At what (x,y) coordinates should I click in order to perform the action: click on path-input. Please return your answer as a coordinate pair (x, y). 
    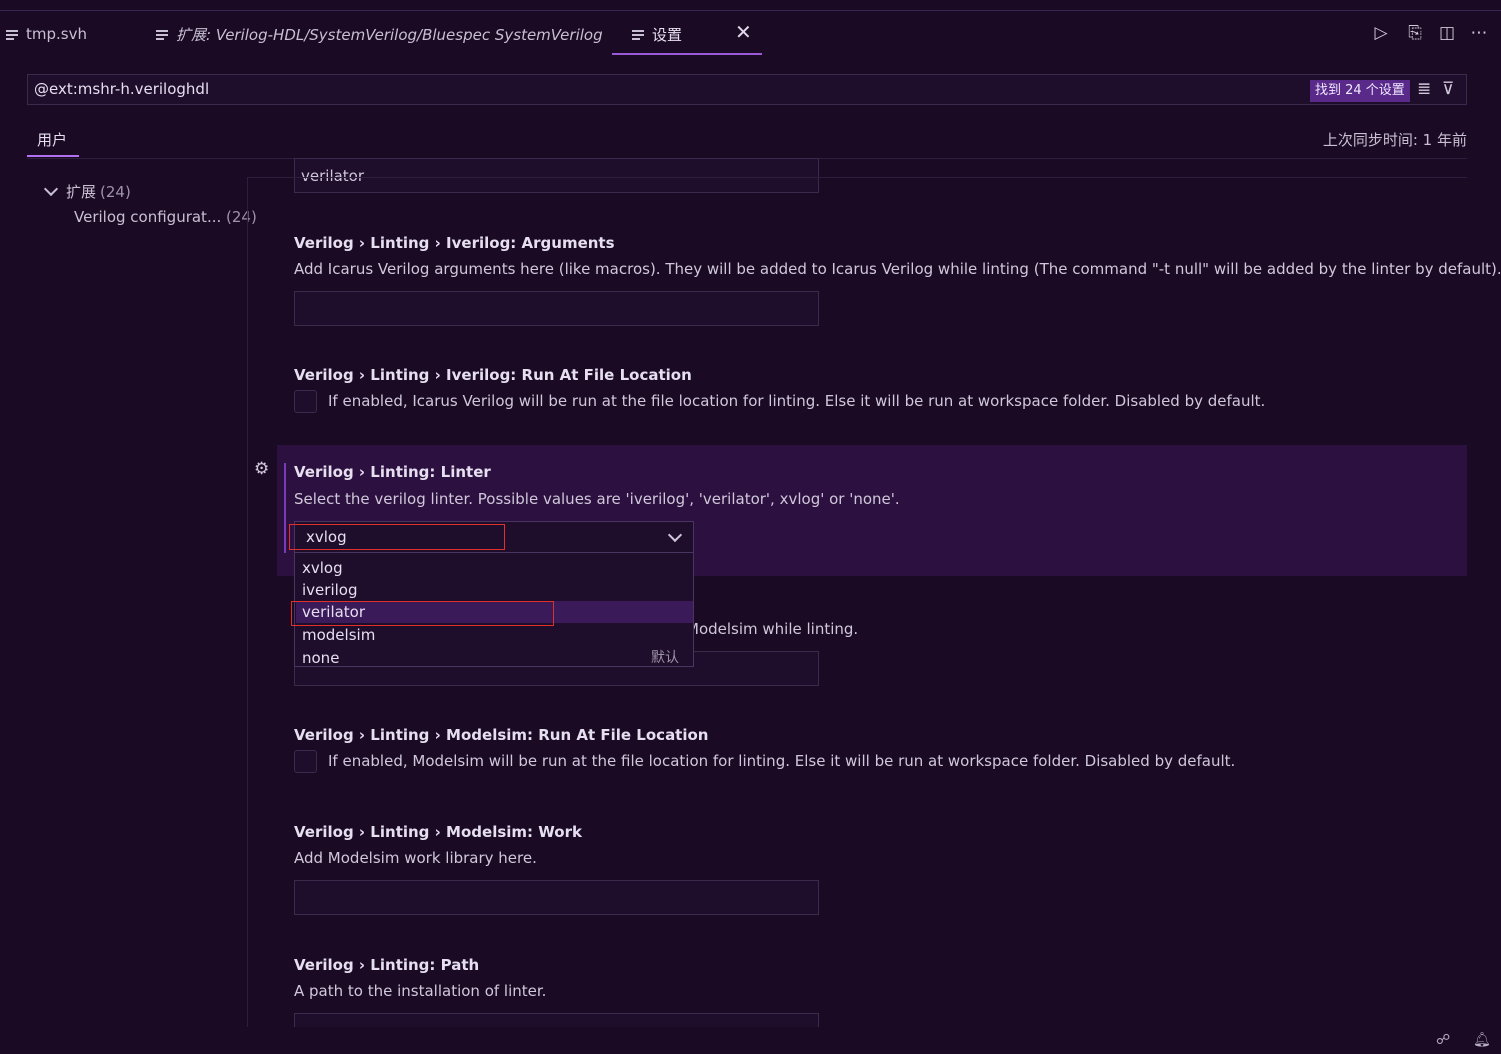
    Looking at the image, I should click on (556, 1020).